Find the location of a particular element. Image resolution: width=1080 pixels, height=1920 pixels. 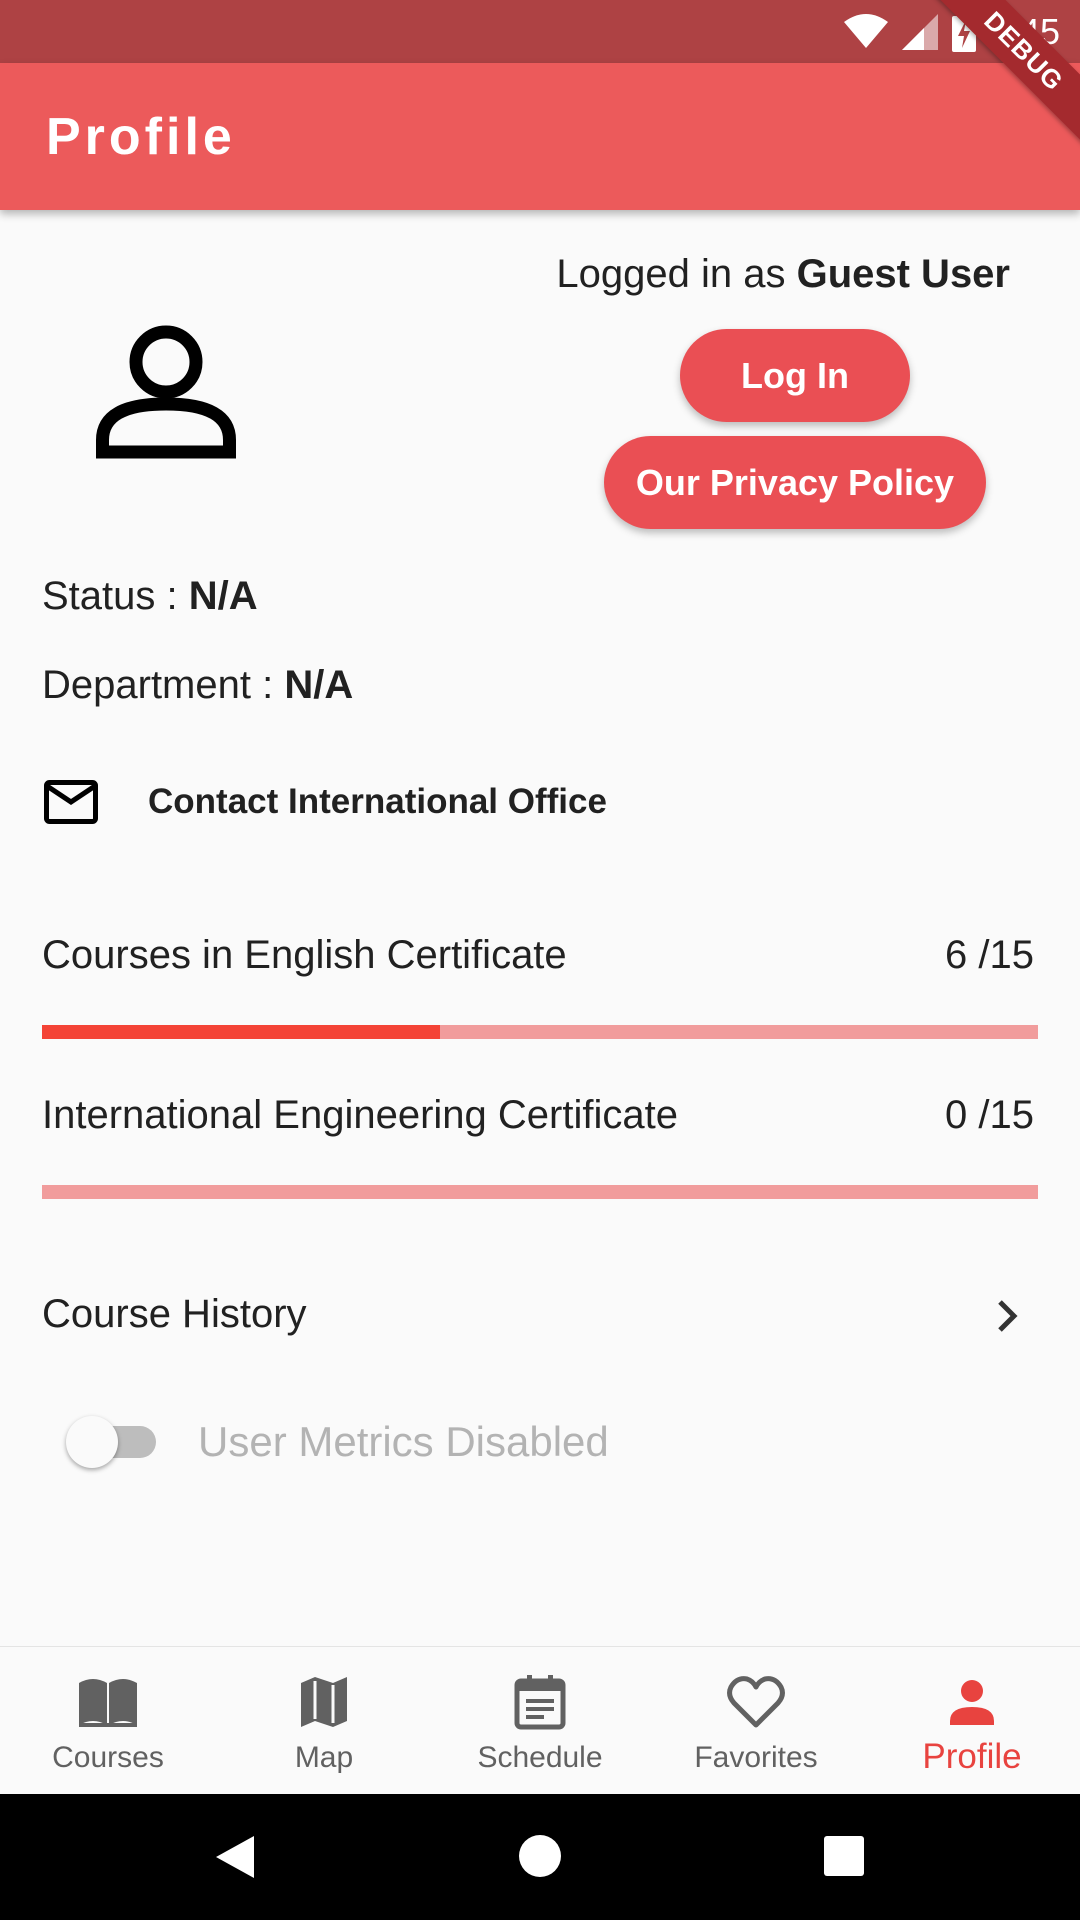

privacy-policy-button: Our Privacy Policy is located at coordinates (795, 482).